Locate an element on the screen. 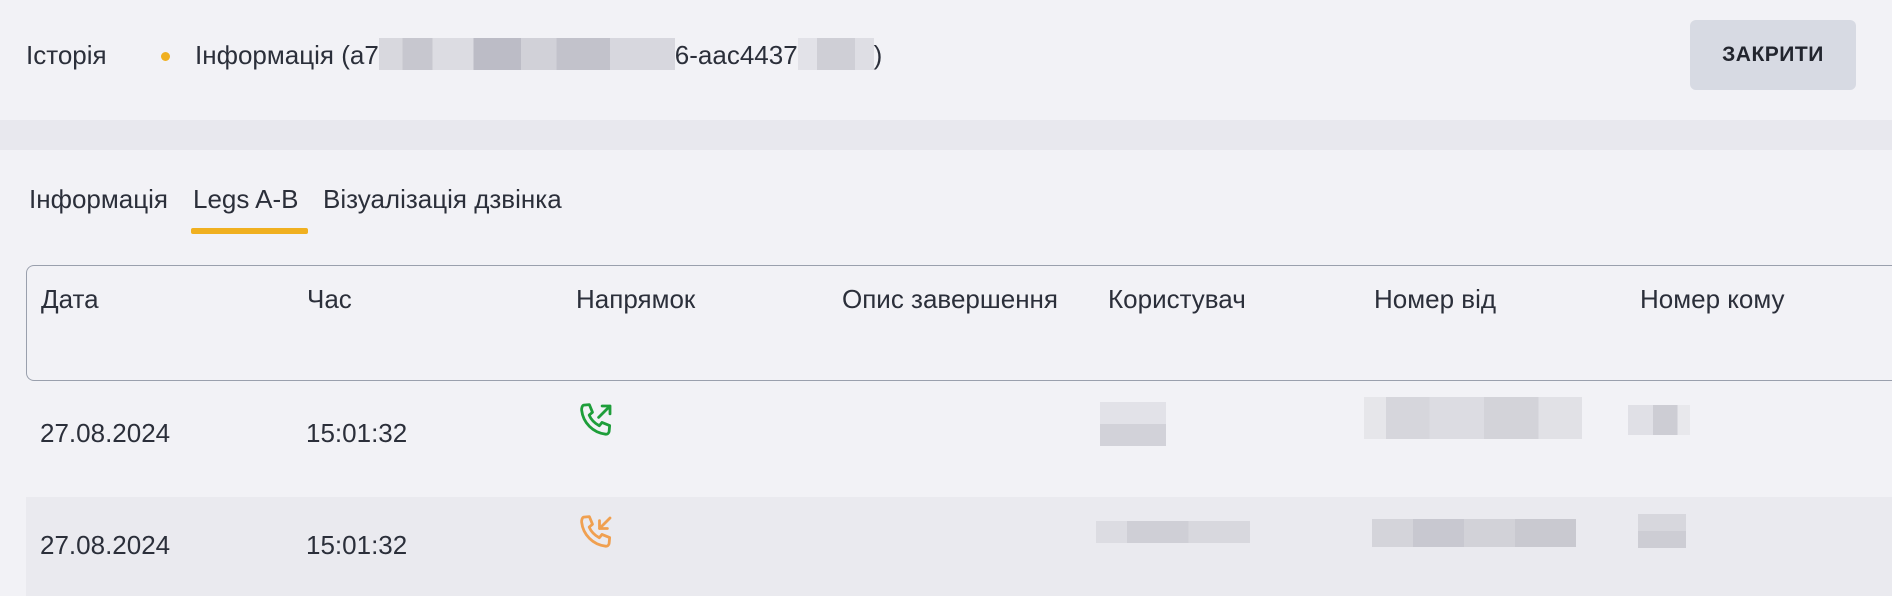 The width and height of the screenshot is (1892, 596). column-header-number-from: Номер від is located at coordinates (1435, 299).